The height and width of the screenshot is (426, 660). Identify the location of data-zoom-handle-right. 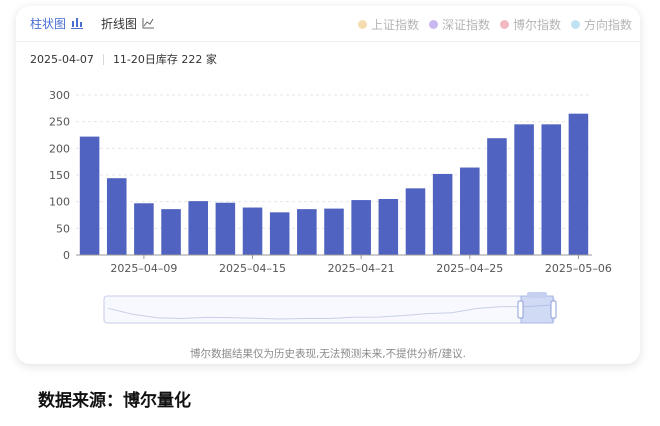
(553, 309).